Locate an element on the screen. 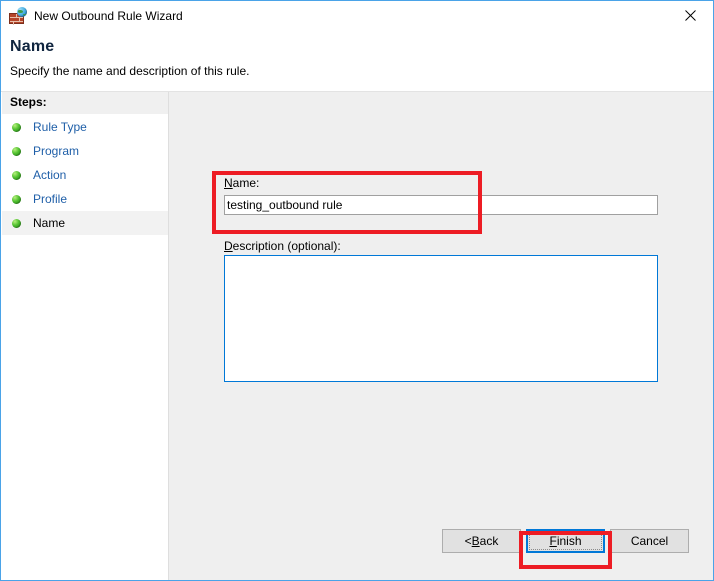  name-field-label: Name: is located at coordinates (241, 183).